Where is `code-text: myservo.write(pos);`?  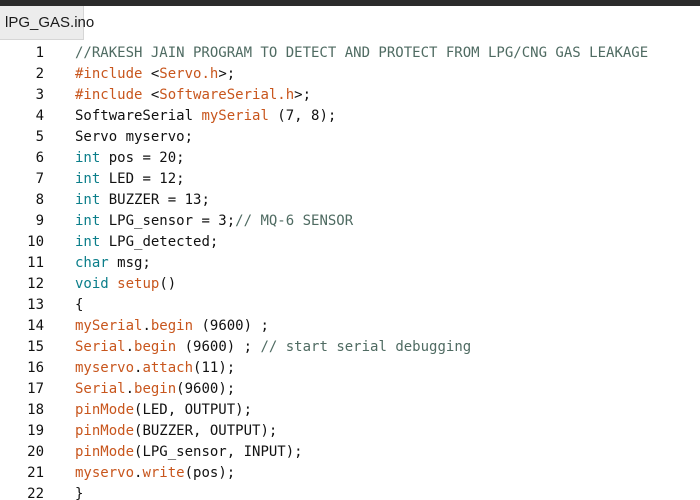
code-text: myservo.write(pos); is located at coordinates (155, 473).